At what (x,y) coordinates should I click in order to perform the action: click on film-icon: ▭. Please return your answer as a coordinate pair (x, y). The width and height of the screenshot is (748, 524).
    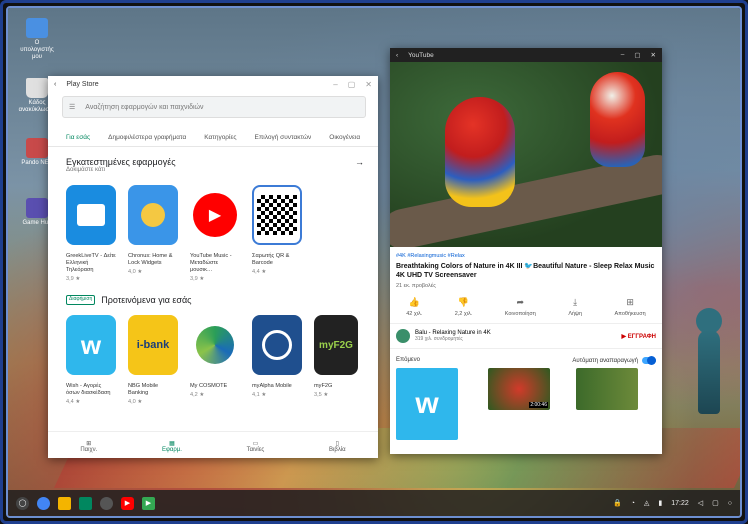
    Looking at the image, I should click on (255, 444).